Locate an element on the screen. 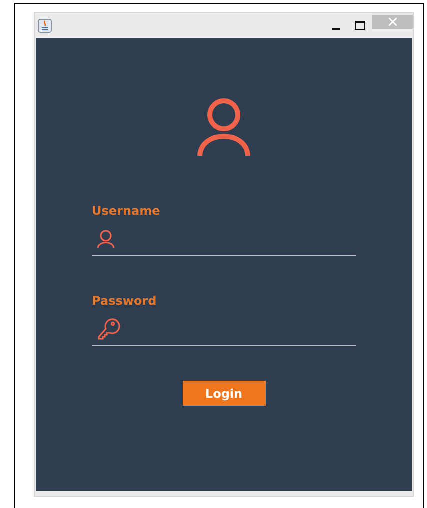 The image size is (427, 508). minimize-icon is located at coordinates (336, 29).